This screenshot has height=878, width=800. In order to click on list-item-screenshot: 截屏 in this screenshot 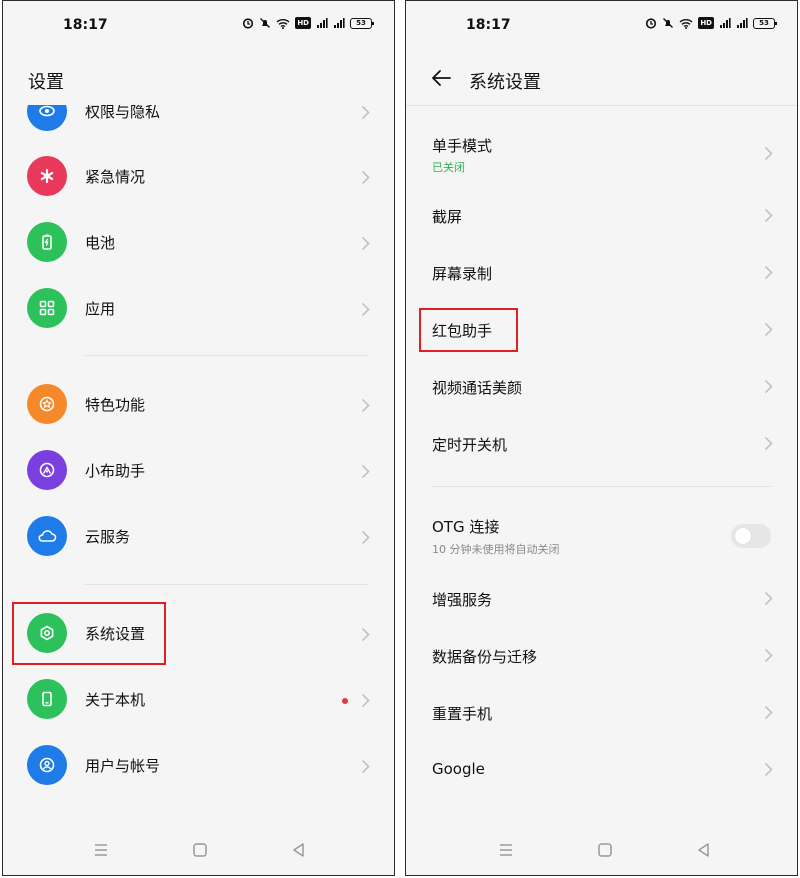, I will do `click(601, 215)`.